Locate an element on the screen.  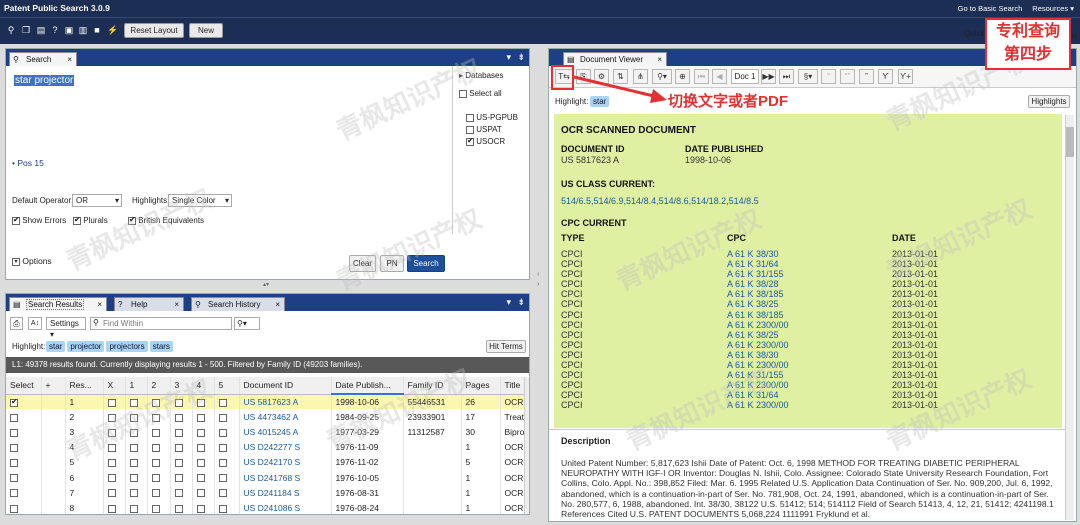
highlights-button: Highlights is located at coordinates (1049, 101).